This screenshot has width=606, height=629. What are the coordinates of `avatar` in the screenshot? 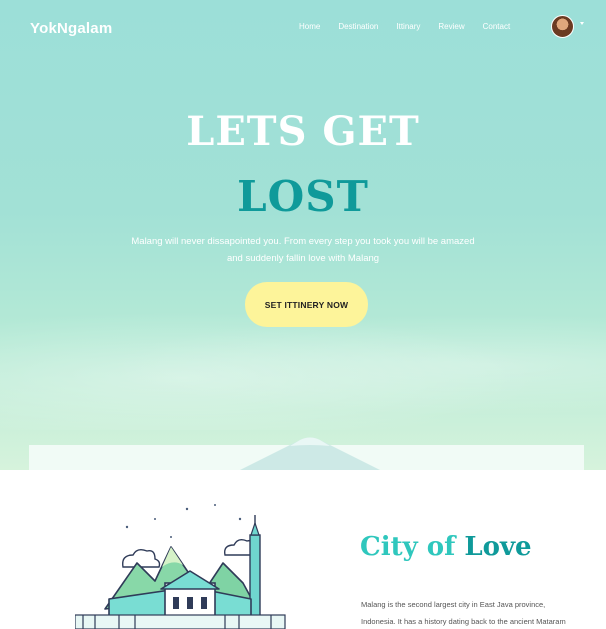 It's located at (562, 26).